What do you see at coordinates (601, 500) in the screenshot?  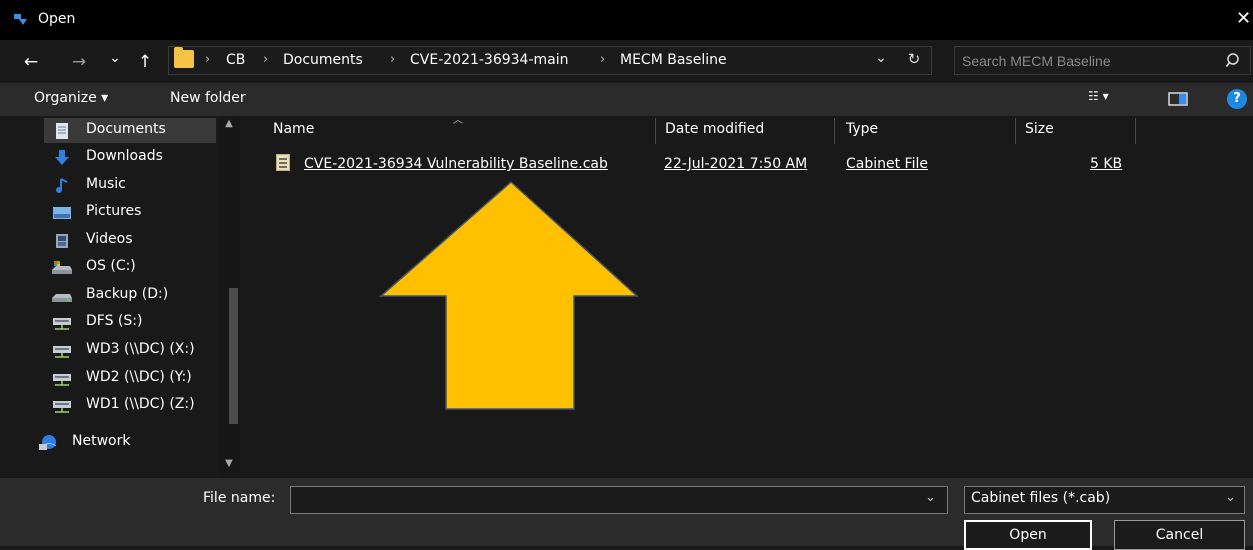 I see `file-name-input` at bounding box center [601, 500].